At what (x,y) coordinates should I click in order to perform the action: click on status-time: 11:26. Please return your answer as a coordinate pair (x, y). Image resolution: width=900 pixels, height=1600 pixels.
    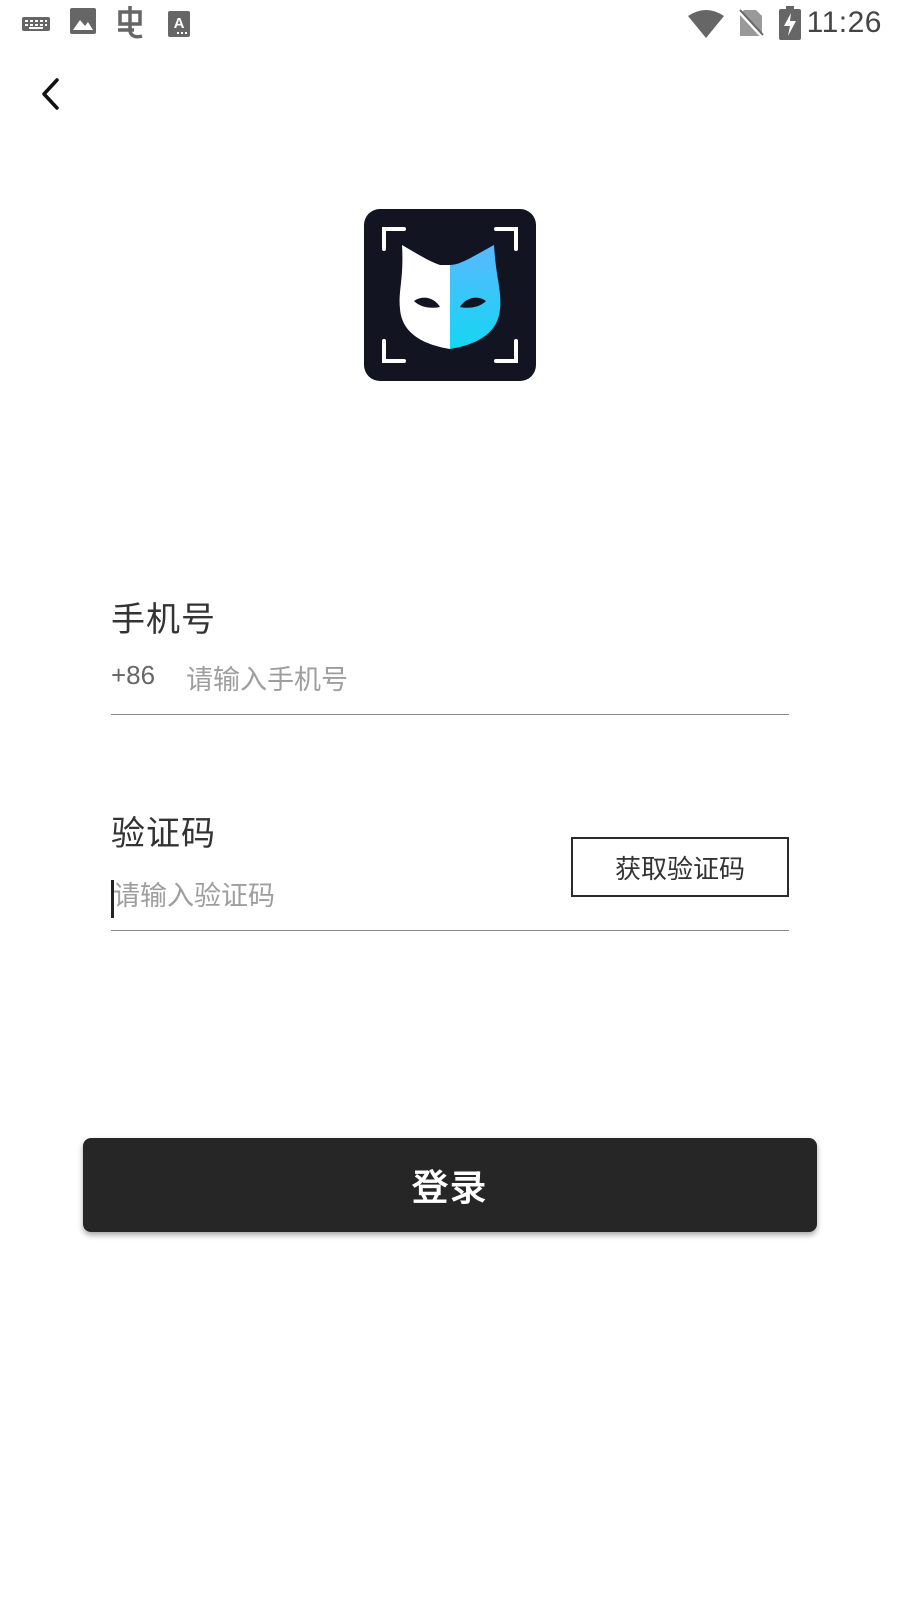
    Looking at the image, I should click on (844, 22).